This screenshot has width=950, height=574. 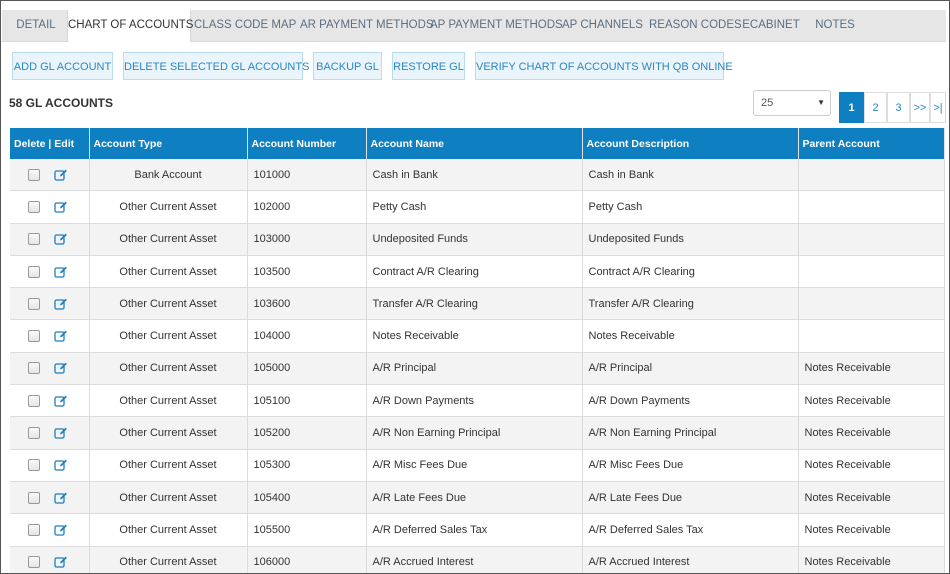 I want to click on column-header-account-type: Account Type, so click(x=168, y=143).